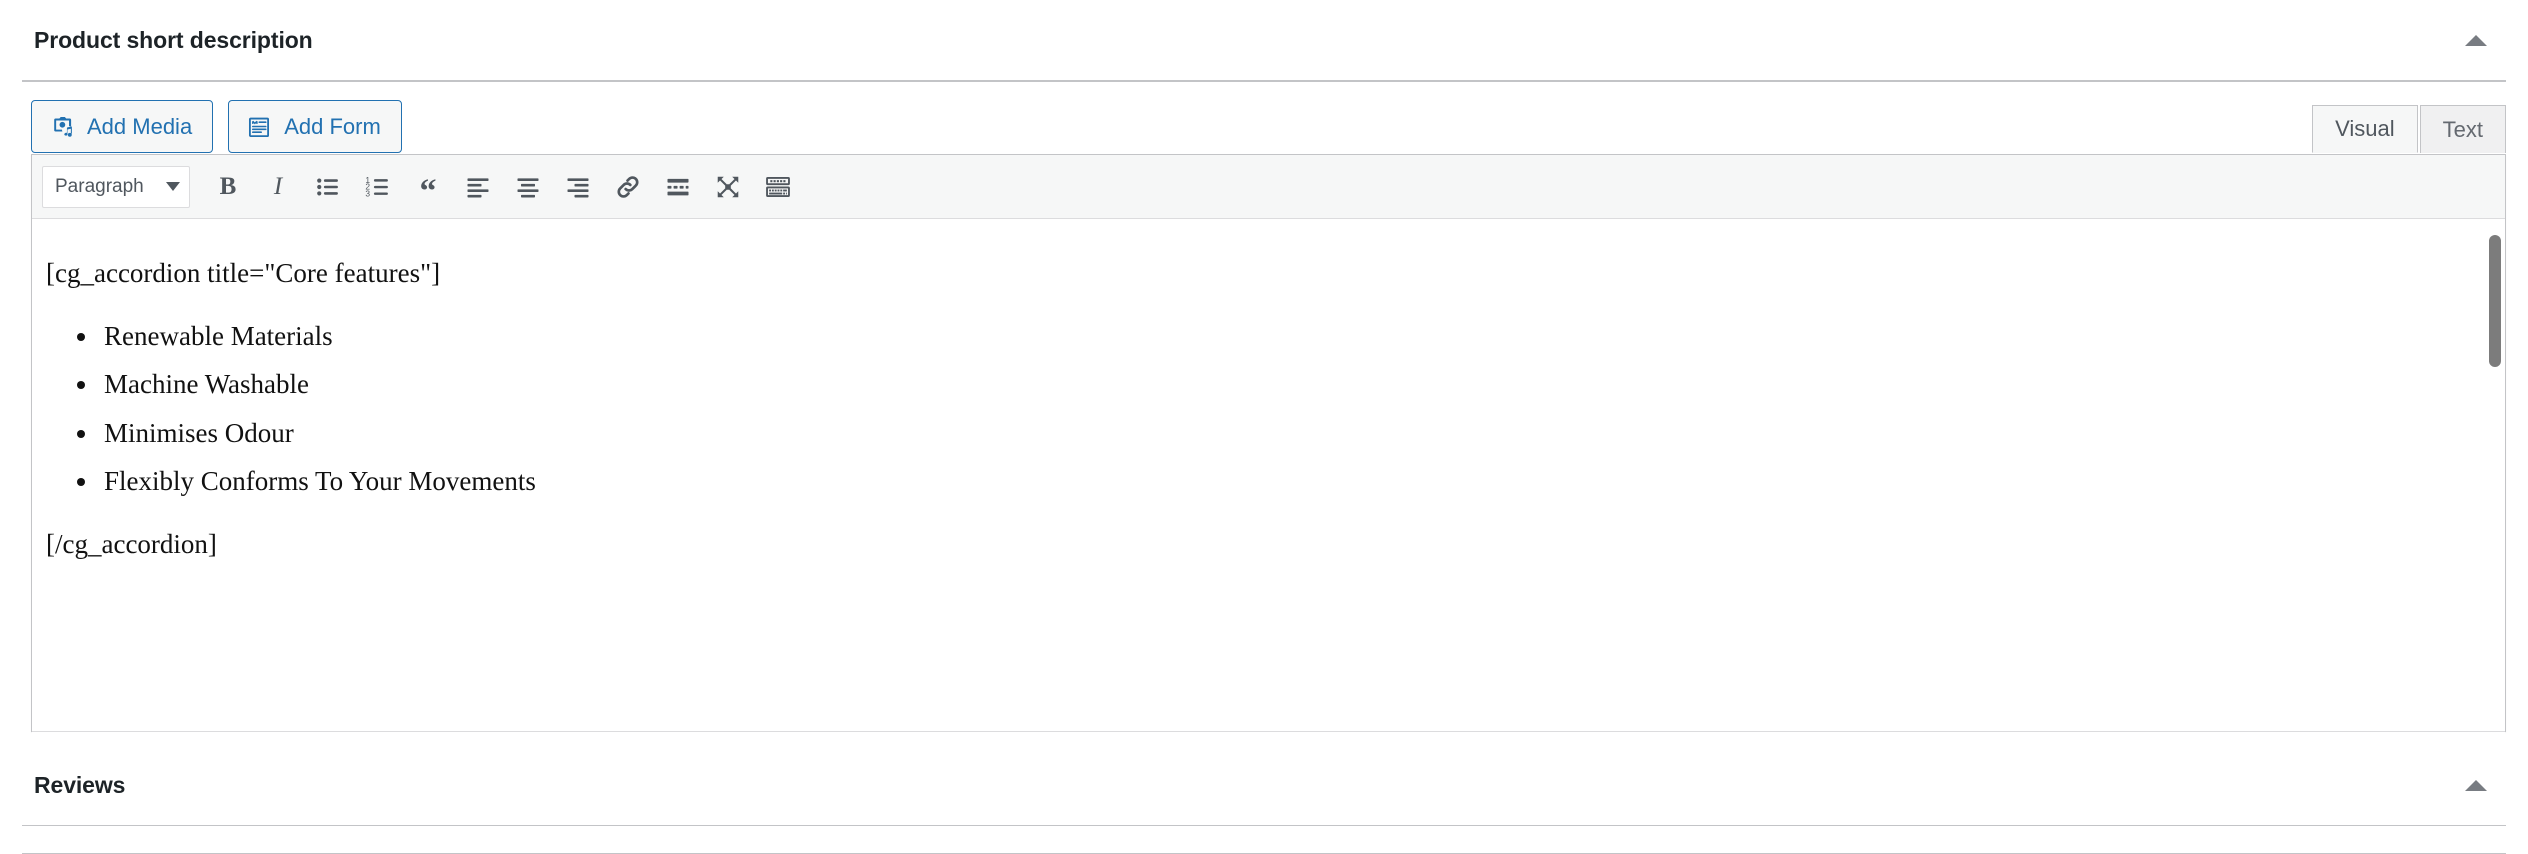 The width and height of the screenshot is (2528, 854). I want to click on bulleted-list-icon, so click(328, 187).